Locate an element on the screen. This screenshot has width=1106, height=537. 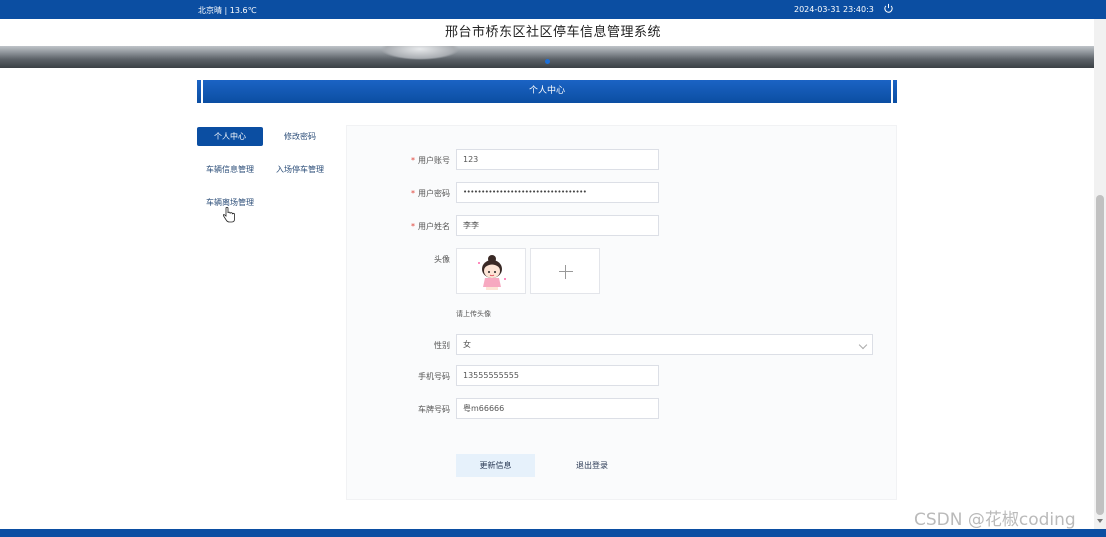
name-label: * 用户姓名 is located at coordinates (430, 226).